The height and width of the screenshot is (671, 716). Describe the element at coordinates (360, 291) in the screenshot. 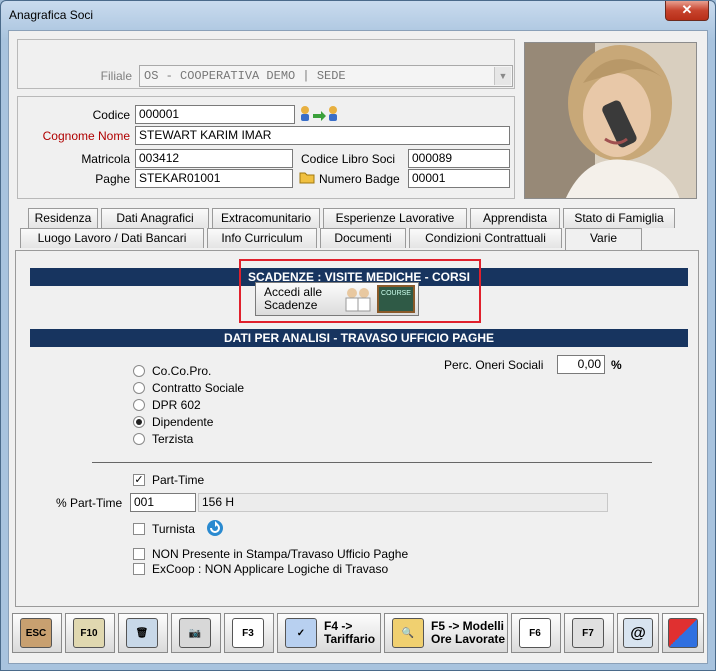

I see `highlight-box` at that location.